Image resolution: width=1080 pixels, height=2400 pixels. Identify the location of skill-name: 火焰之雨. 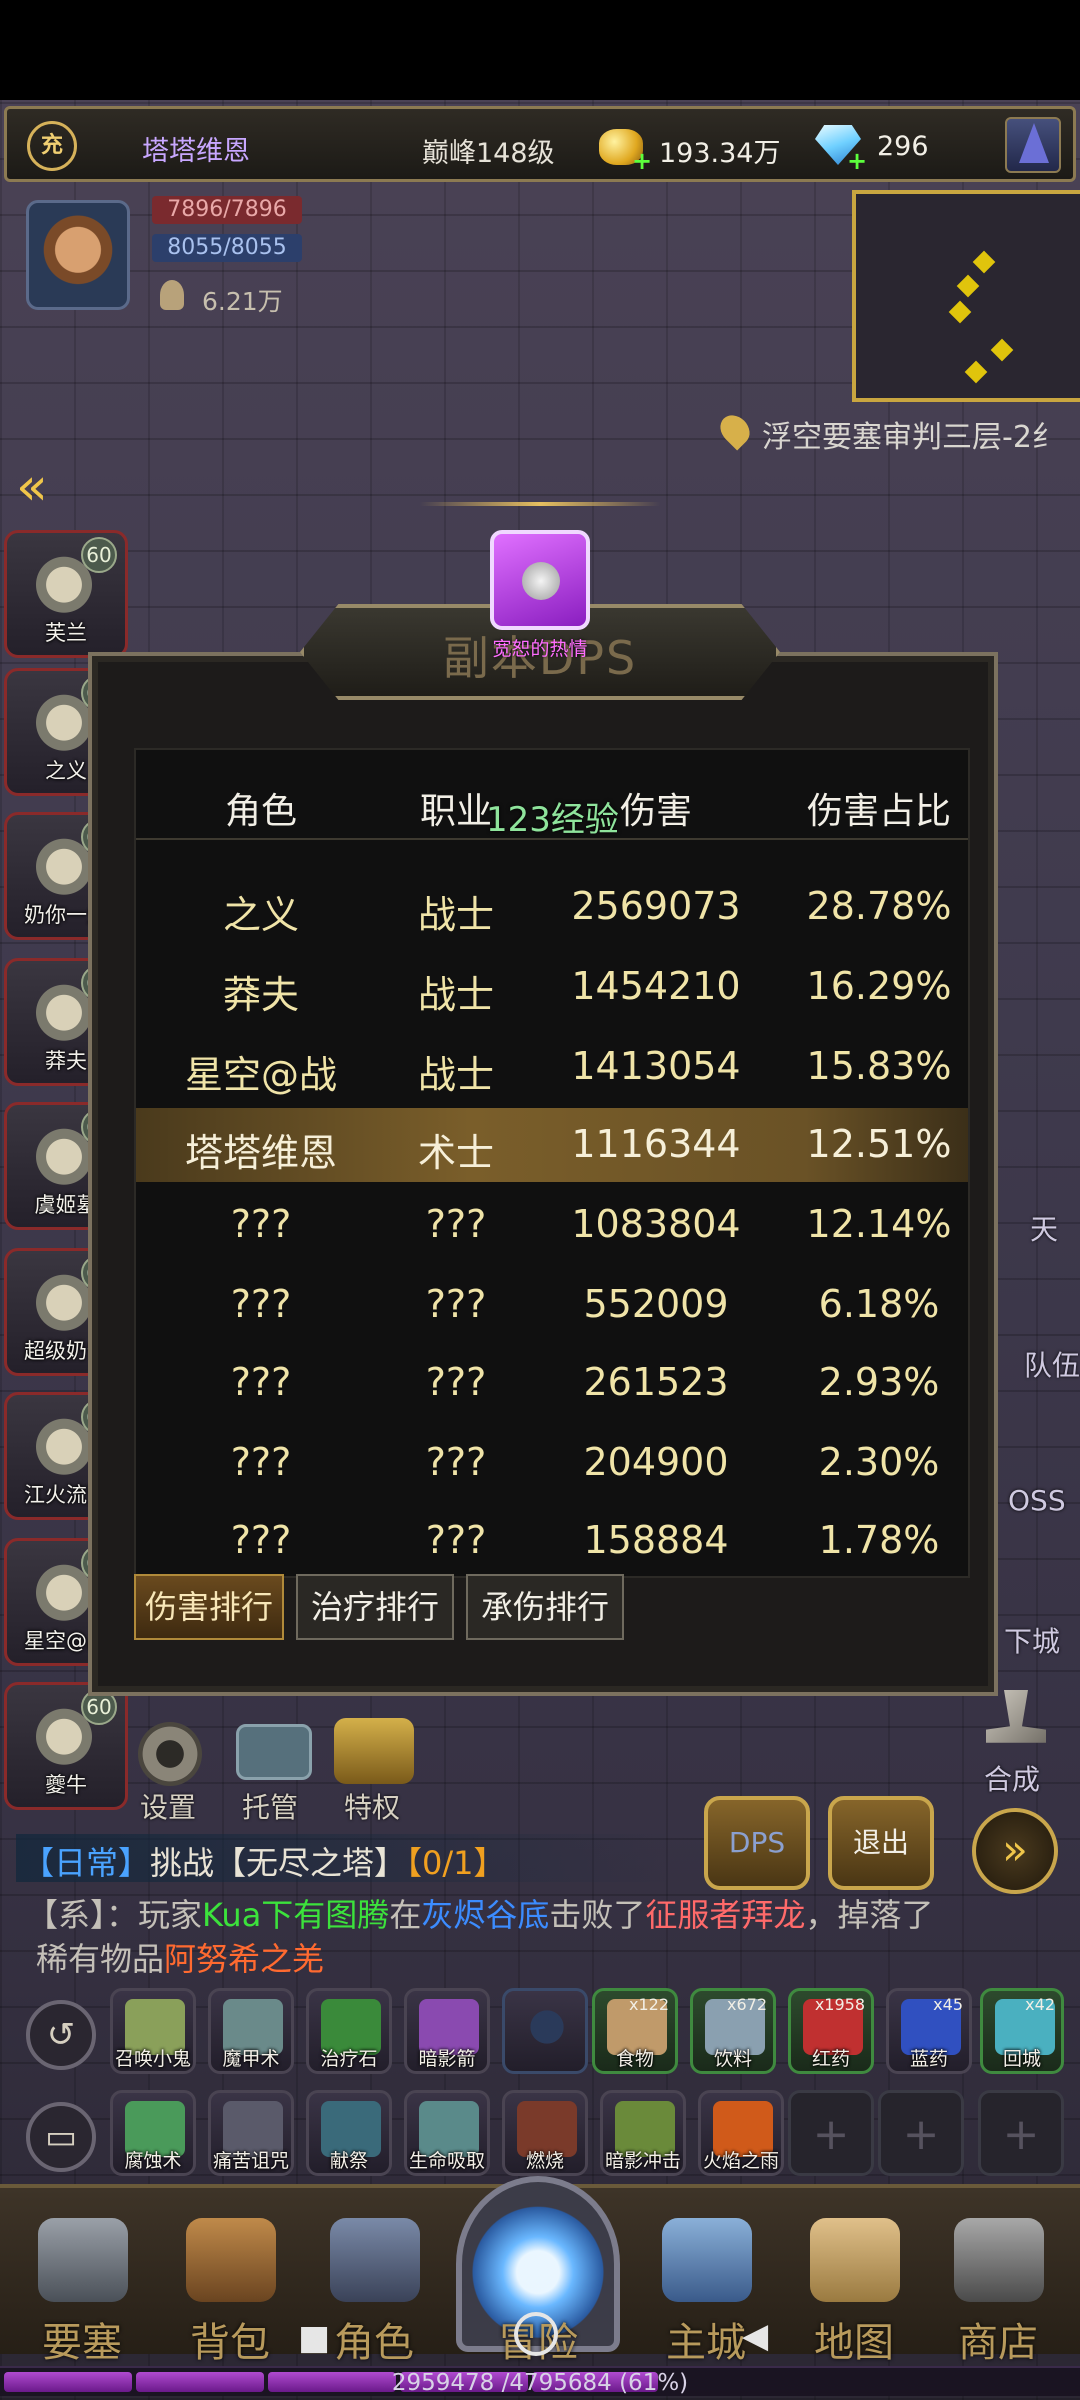
(740, 2161).